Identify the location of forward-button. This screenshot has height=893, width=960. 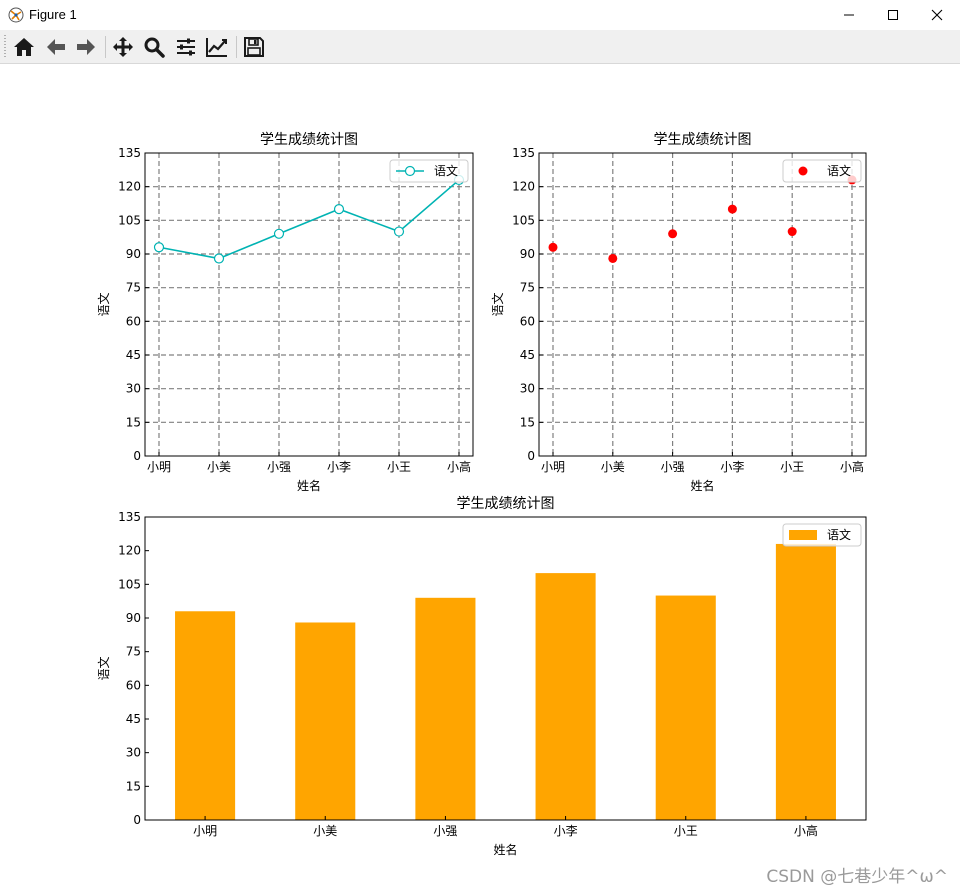
(86, 47).